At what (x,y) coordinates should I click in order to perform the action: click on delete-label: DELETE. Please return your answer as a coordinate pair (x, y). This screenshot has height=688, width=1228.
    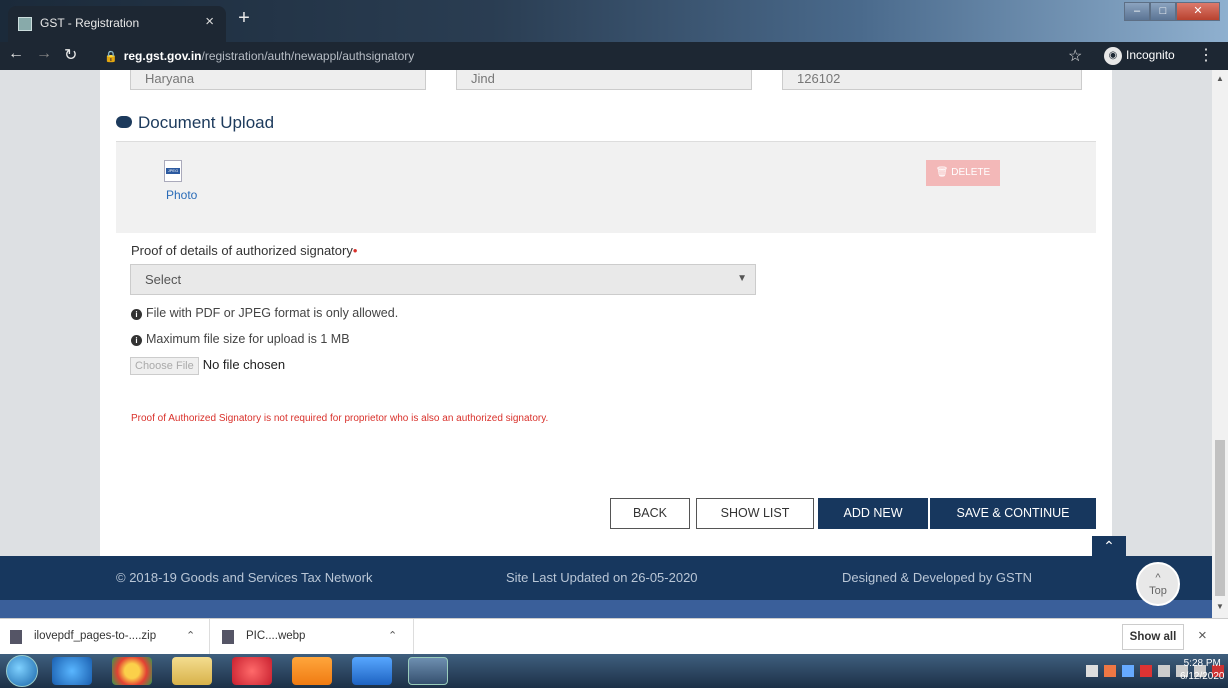
    Looking at the image, I should click on (971, 172).